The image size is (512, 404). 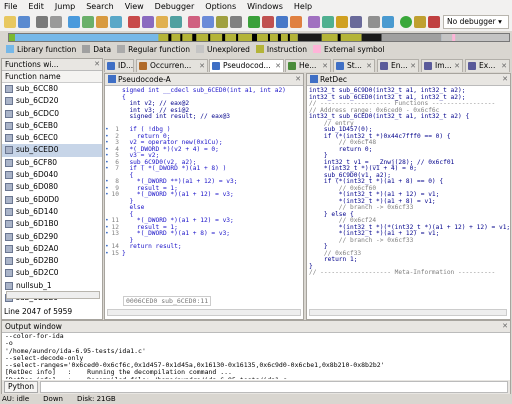 I want to click on function-list-item: sub_6D2B0, so click(x=52, y=261).